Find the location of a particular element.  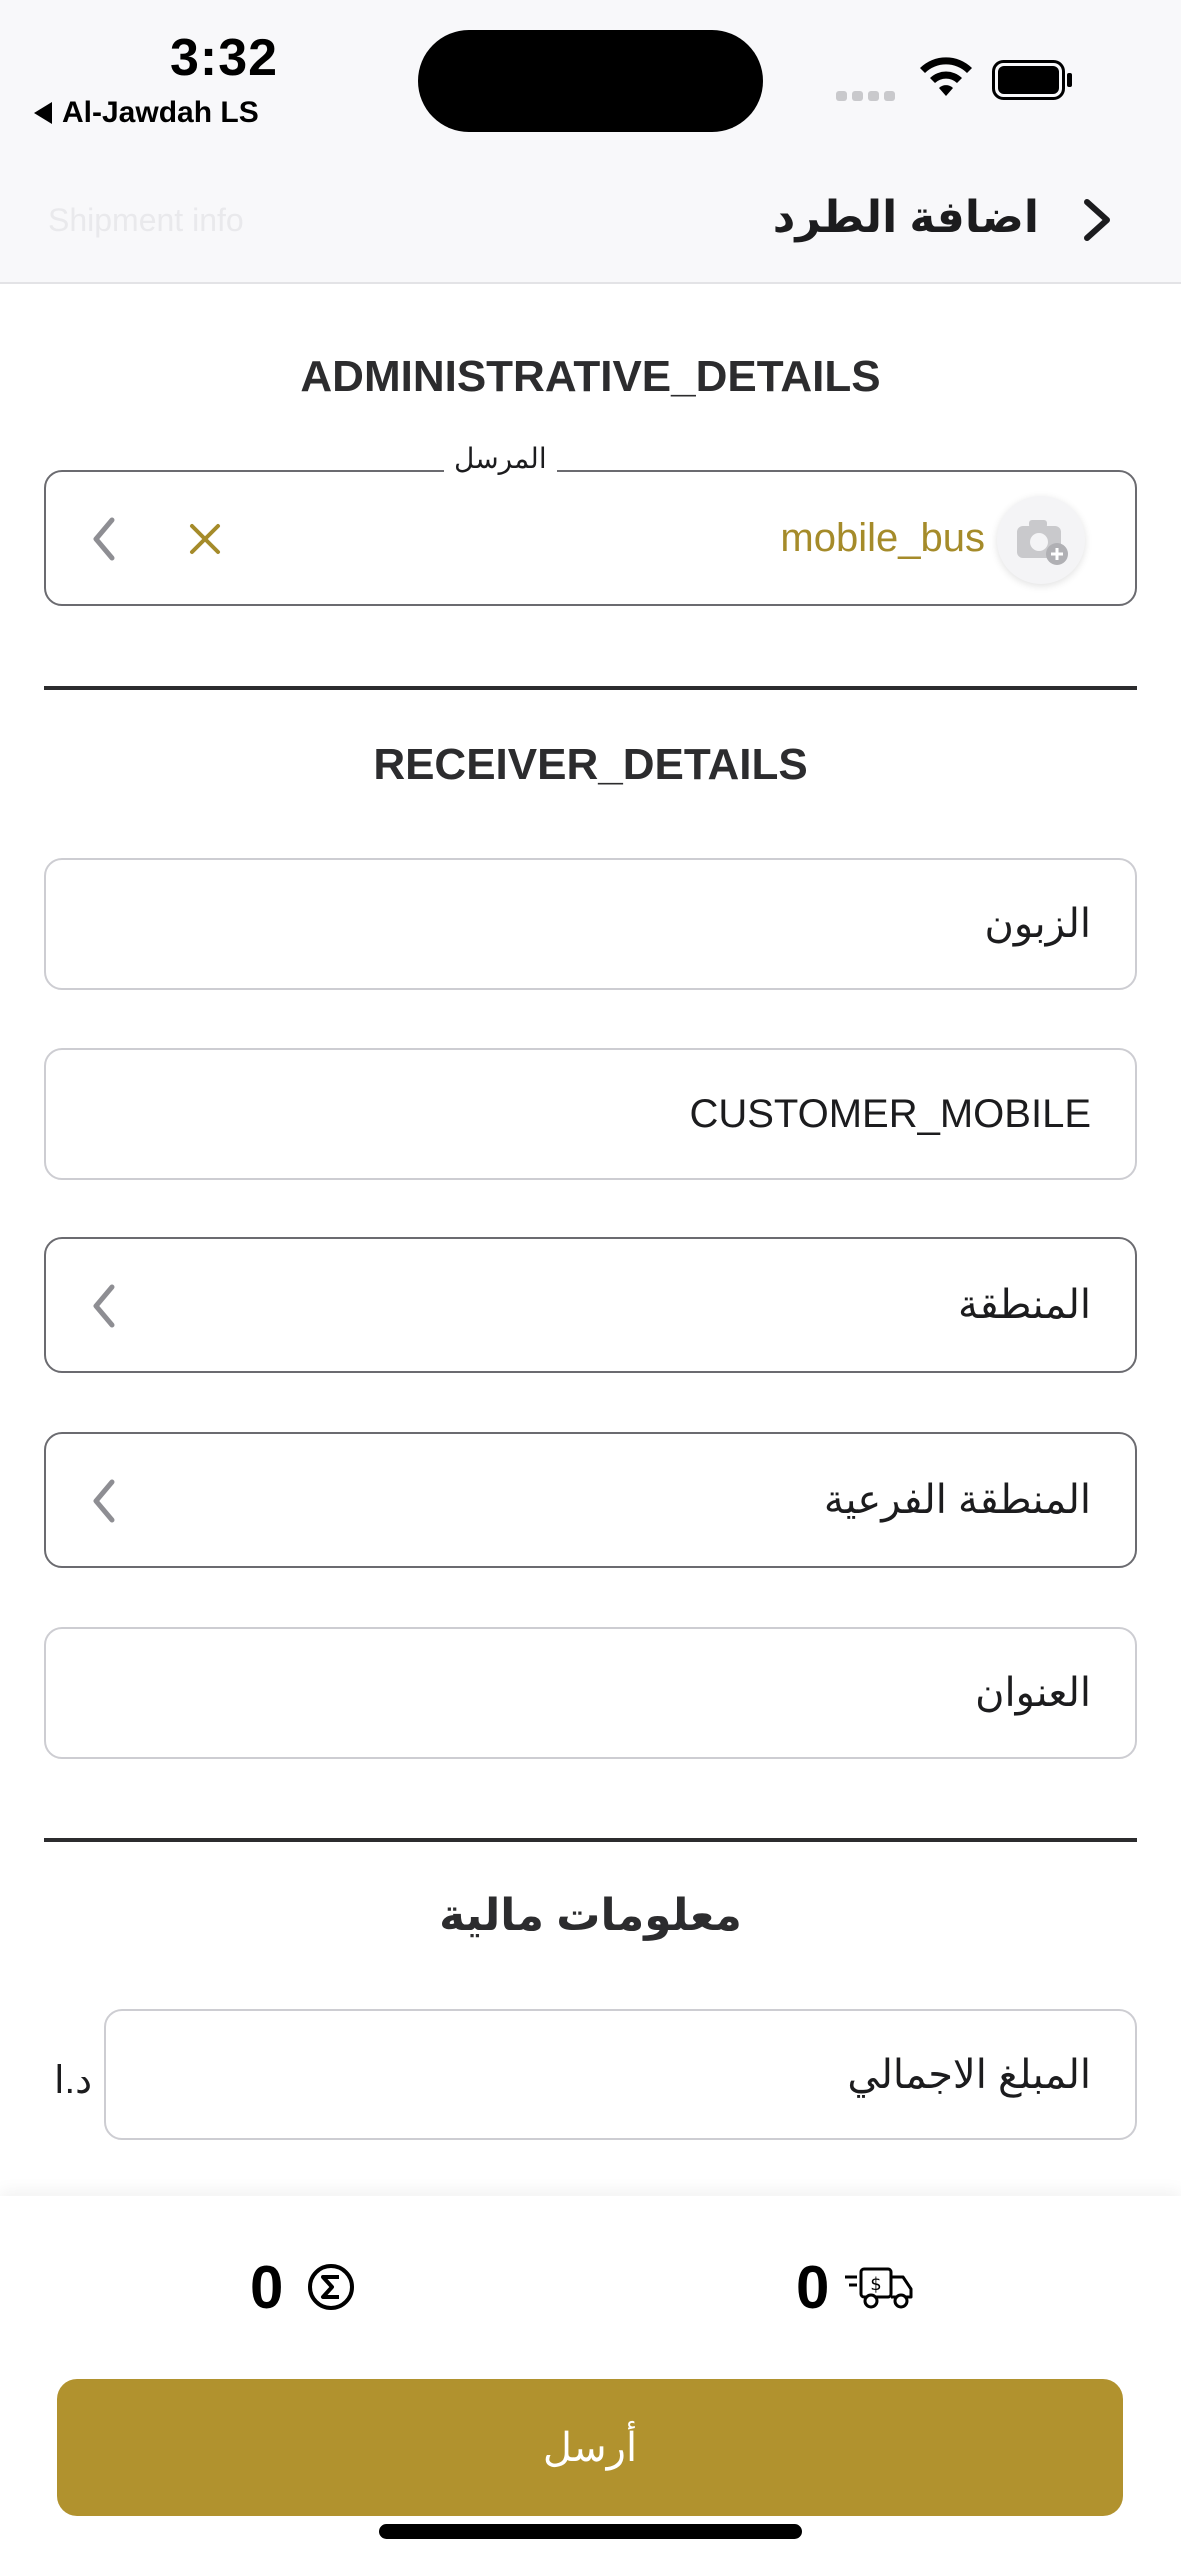

region-select: المنطقة is located at coordinates (590, 1305).